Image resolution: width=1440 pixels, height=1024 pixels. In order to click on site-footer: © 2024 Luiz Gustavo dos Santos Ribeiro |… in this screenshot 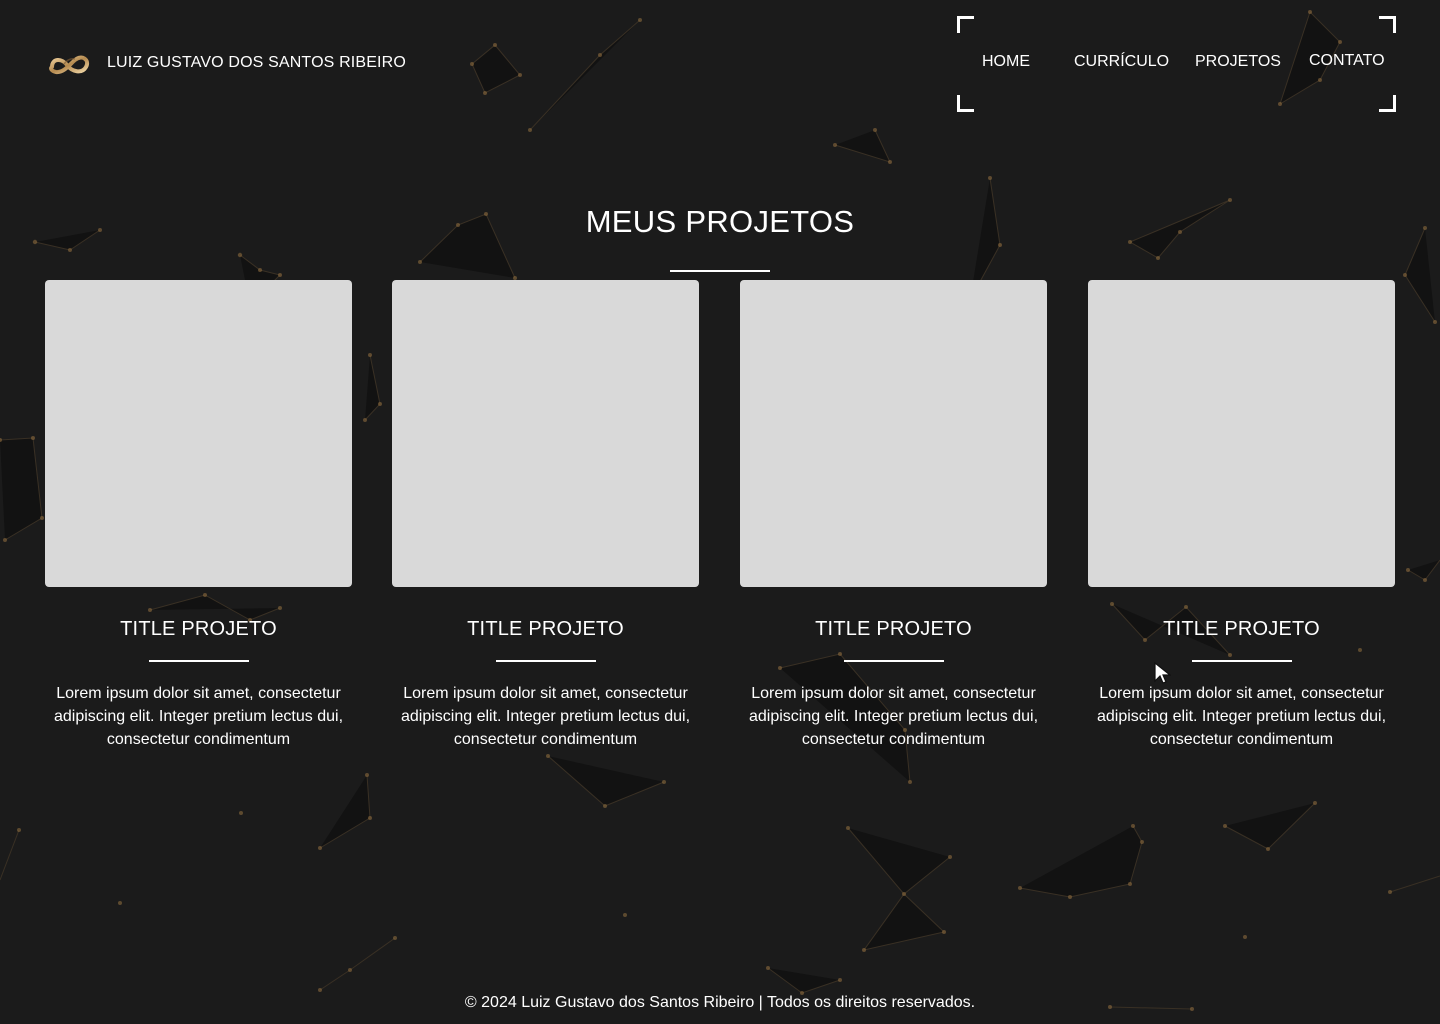, I will do `click(720, 1002)`.